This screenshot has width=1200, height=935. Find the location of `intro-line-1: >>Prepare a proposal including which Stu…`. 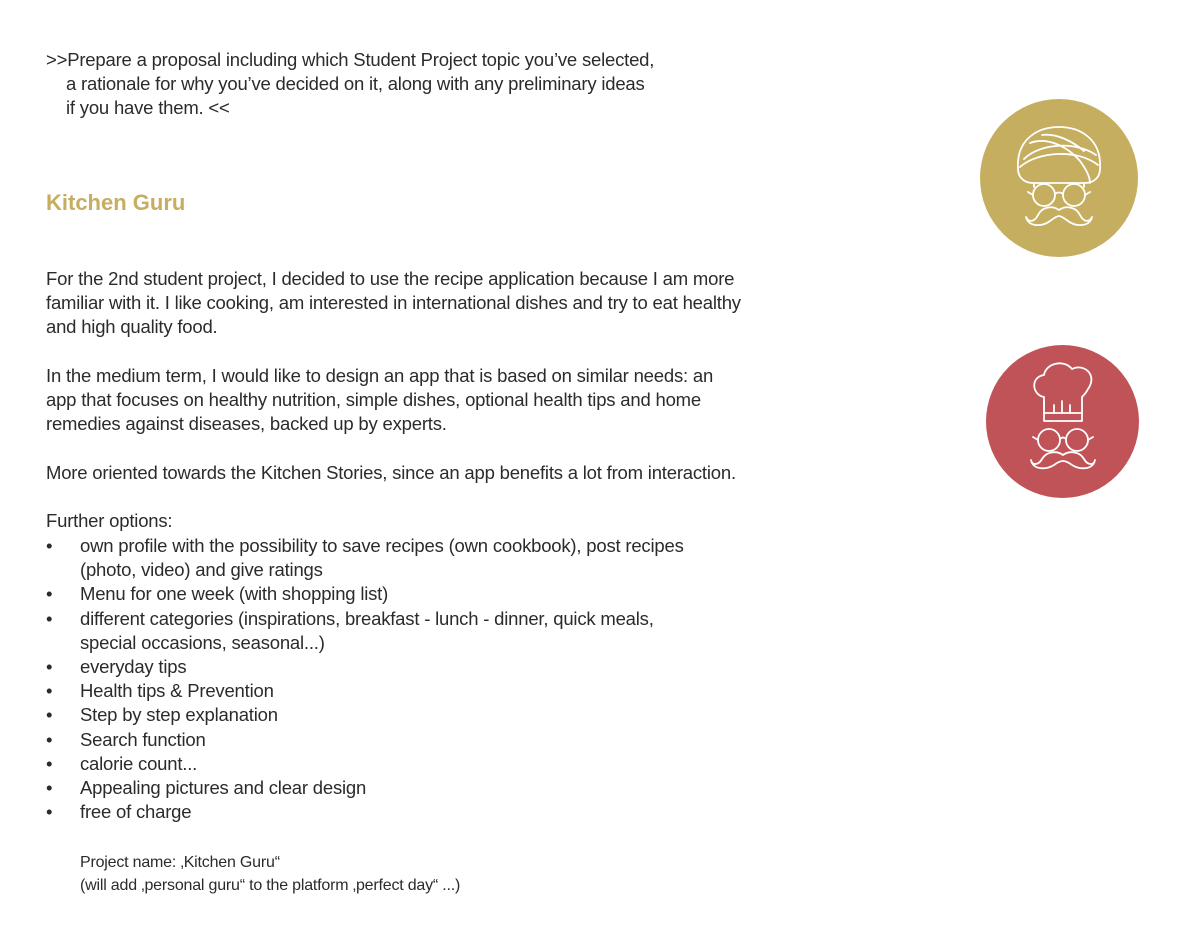

intro-line-1: >>Prepare a proposal including which Stu… is located at coordinates (350, 59).